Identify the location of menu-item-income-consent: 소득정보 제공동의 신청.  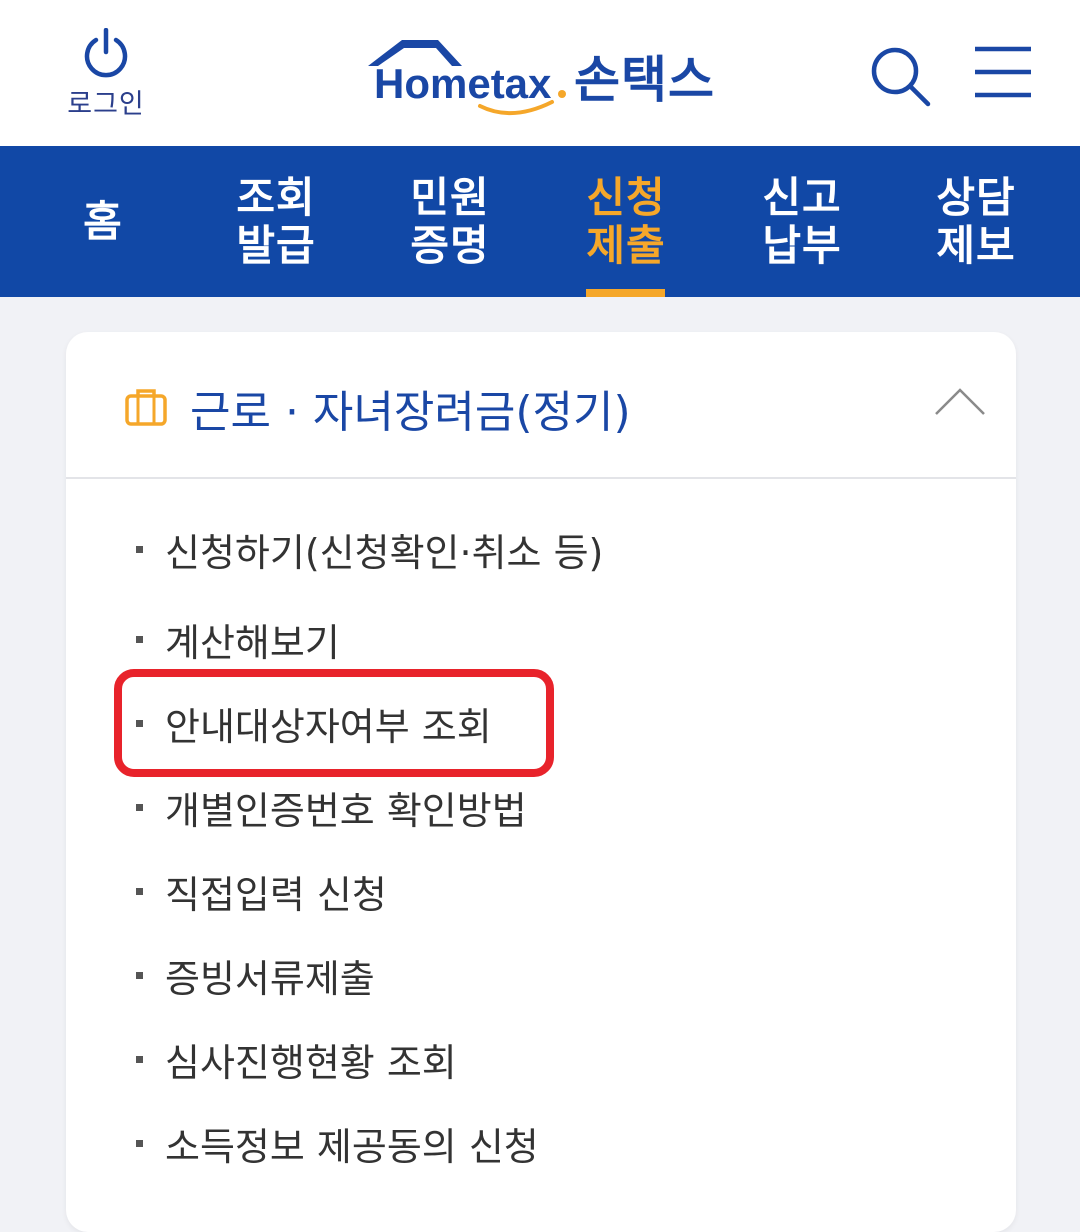
(337, 1143).